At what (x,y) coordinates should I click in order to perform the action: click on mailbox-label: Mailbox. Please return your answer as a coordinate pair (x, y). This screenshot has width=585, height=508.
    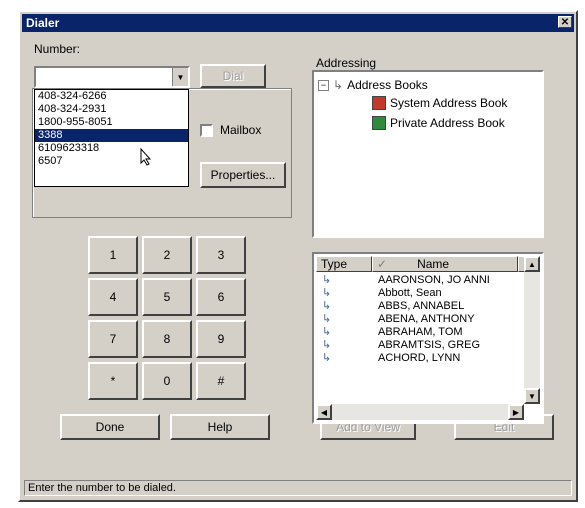
    Looking at the image, I should click on (240, 130).